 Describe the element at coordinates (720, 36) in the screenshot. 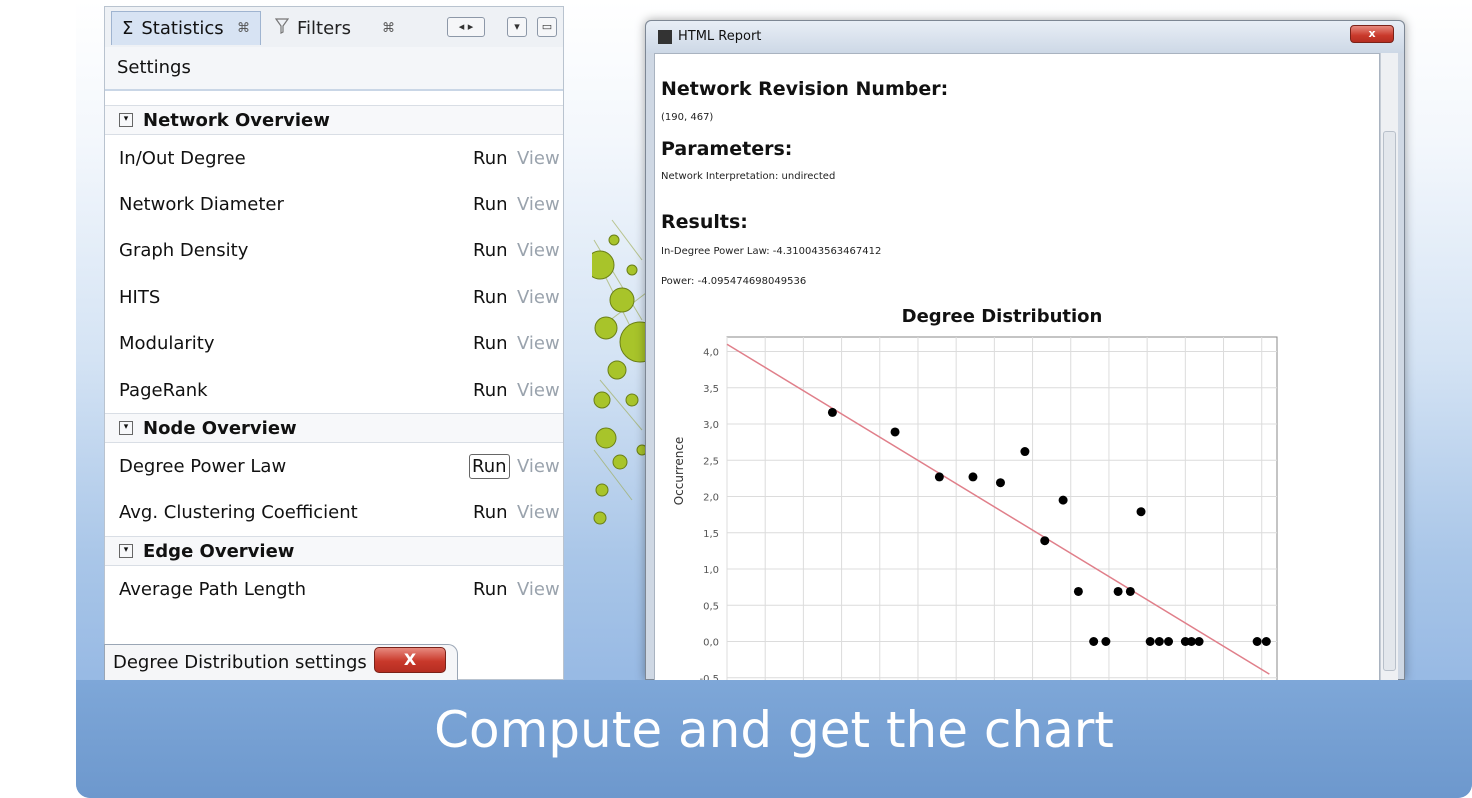

I see `window-title: HTML Report` at that location.